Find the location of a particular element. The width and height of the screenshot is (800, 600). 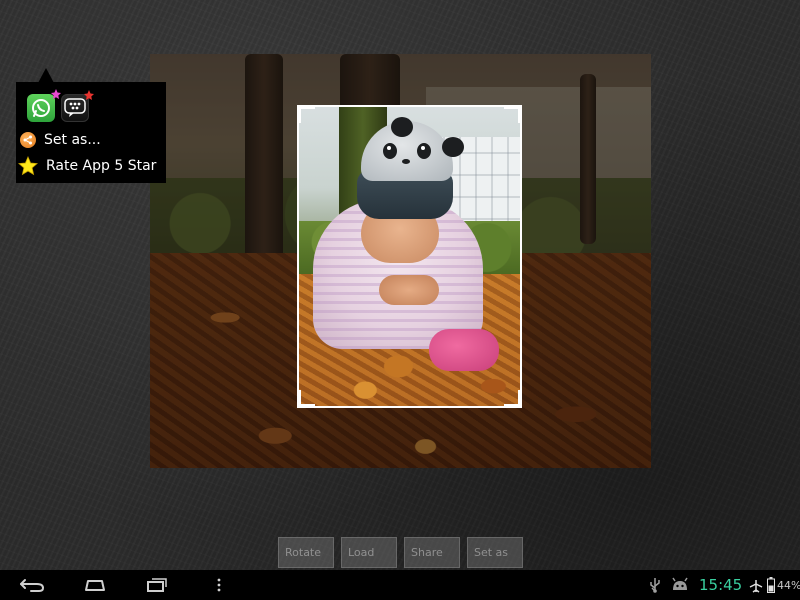

share-icon is located at coordinates (28, 140).